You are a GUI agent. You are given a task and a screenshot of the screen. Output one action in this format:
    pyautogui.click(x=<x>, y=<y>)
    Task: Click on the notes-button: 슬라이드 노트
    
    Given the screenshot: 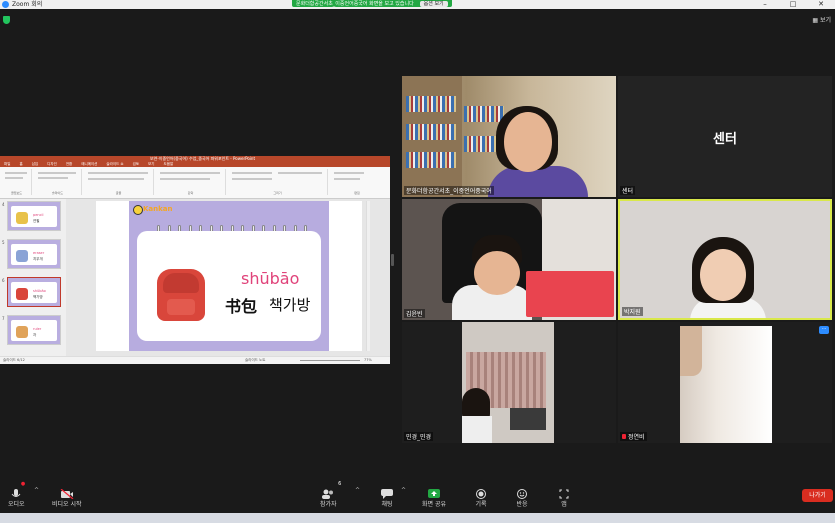 What is the action you would take?
    pyautogui.click(x=255, y=360)
    